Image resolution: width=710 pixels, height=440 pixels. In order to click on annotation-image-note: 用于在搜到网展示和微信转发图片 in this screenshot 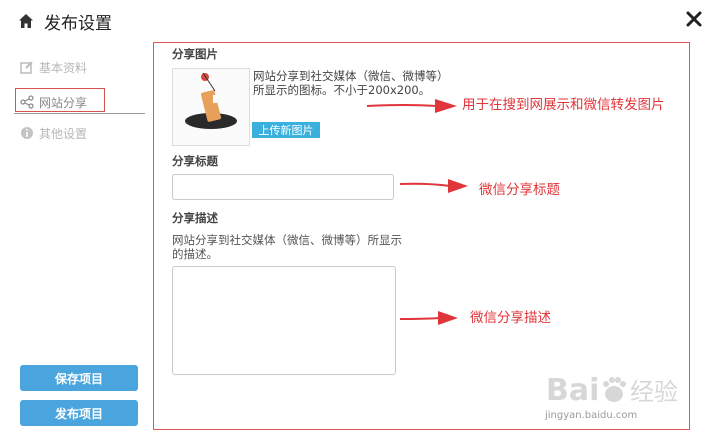, I will do `click(563, 105)`.